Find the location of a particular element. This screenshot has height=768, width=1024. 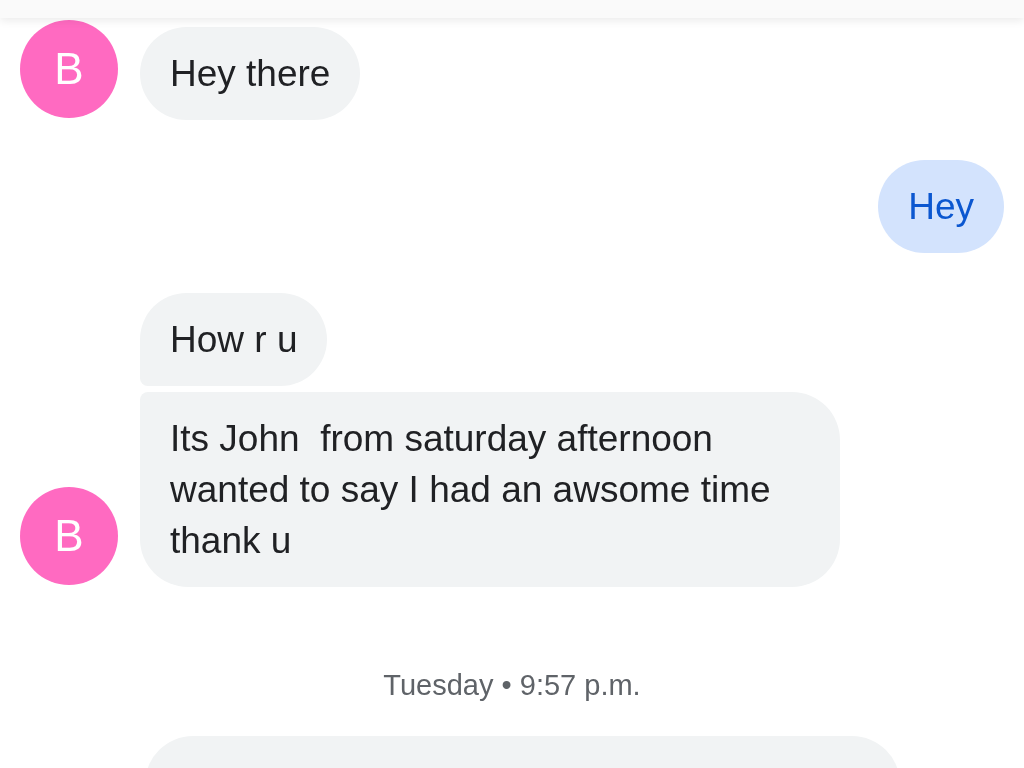

sent-message: Hey is located at coordinates (941, 206).